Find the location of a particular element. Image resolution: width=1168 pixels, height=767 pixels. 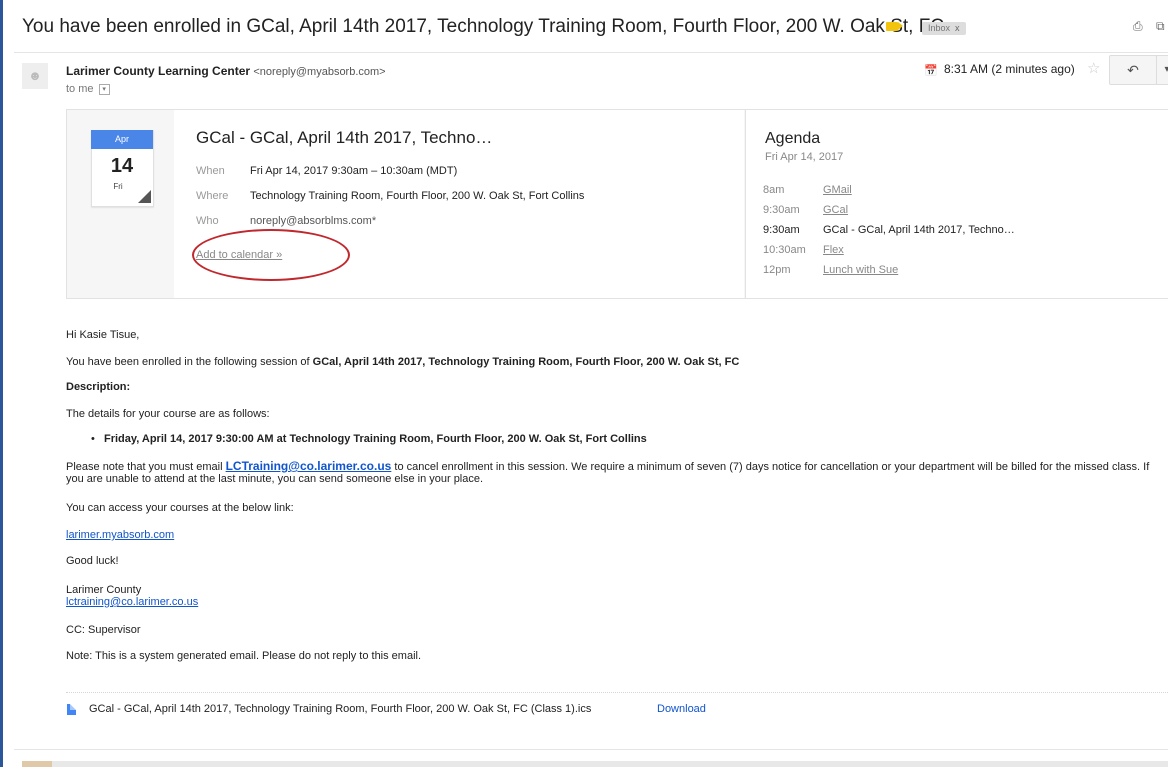

header-divider is located at coordinates (591, 52).